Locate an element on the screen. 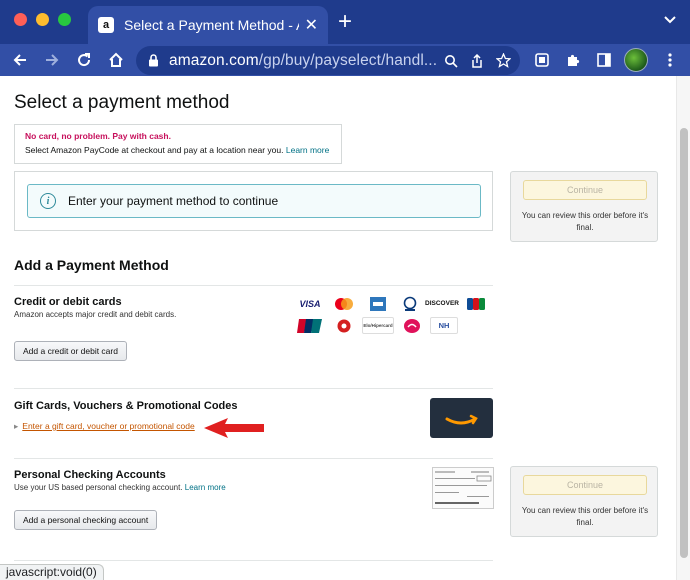  credit-cards-title: Credit or debit cards is located at coordinates (68, 302).